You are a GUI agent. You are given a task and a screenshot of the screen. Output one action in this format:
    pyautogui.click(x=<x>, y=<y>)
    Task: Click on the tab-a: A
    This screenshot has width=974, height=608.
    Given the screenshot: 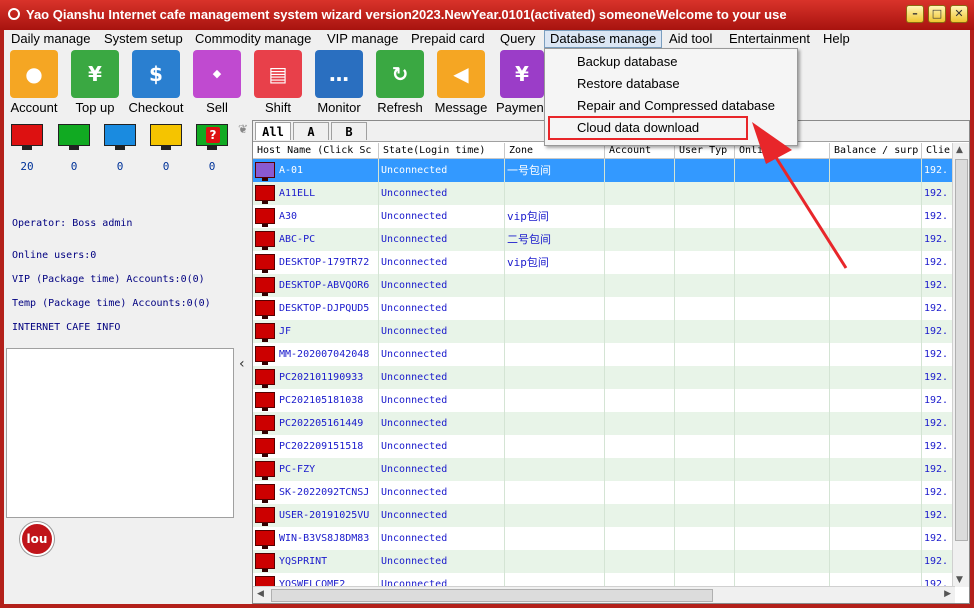 What is the action you would take?
    pyautogui.click(x=311, y=131)
    